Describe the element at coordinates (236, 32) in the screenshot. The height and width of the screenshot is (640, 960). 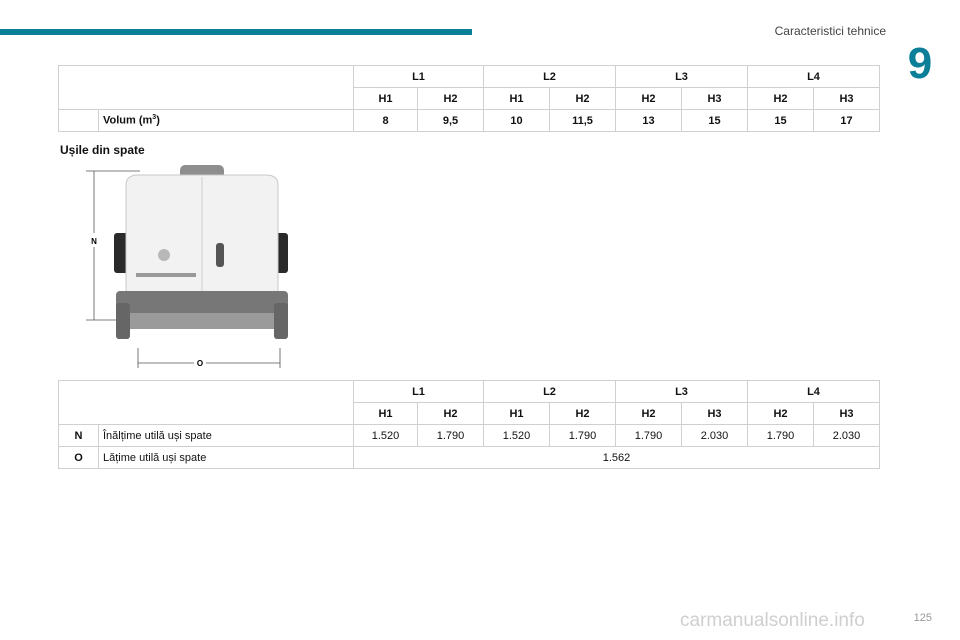
I see `header-accent-bar` at that location.